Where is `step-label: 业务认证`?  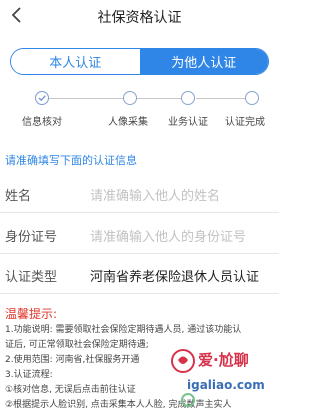
step-label: 业务认证 is located at coordinates (188, 122).